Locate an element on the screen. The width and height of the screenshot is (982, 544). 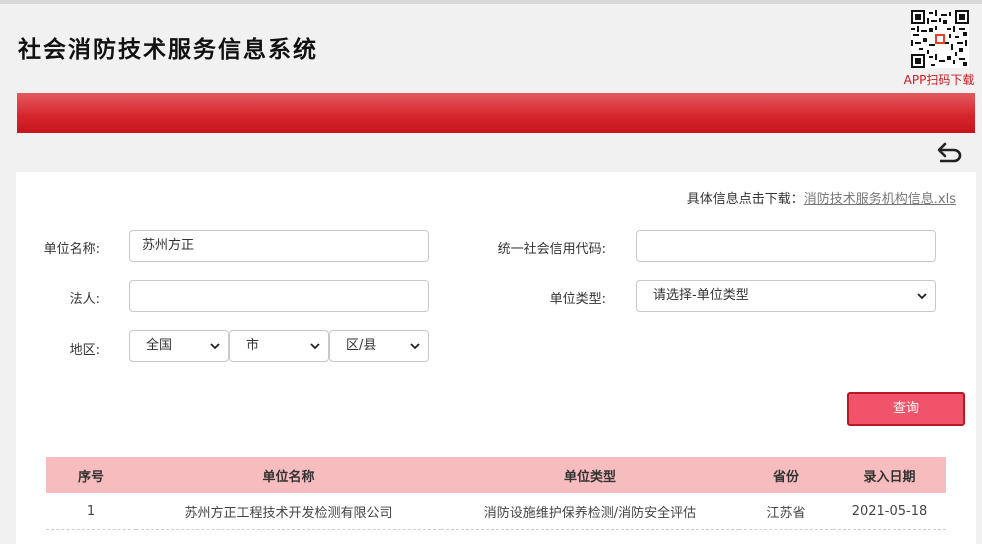
credit-code-input is located at coordinates (786, 246).